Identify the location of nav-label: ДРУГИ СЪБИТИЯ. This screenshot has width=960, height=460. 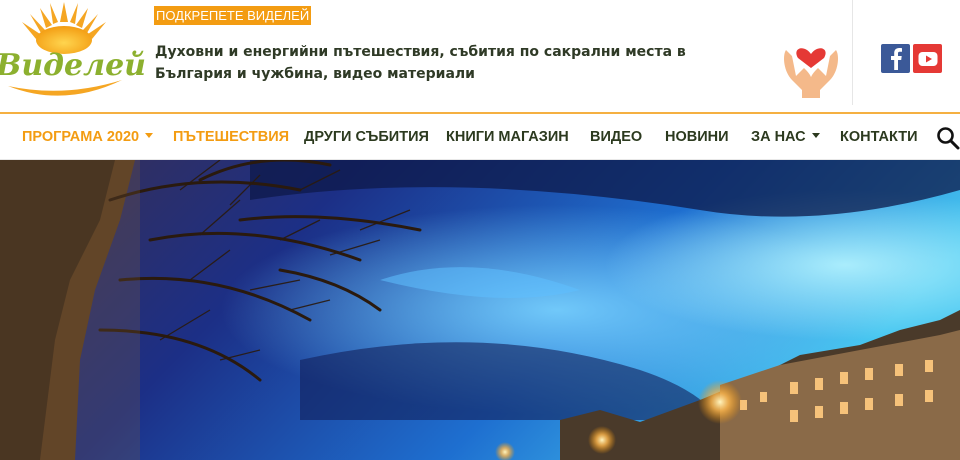
(366, 137).